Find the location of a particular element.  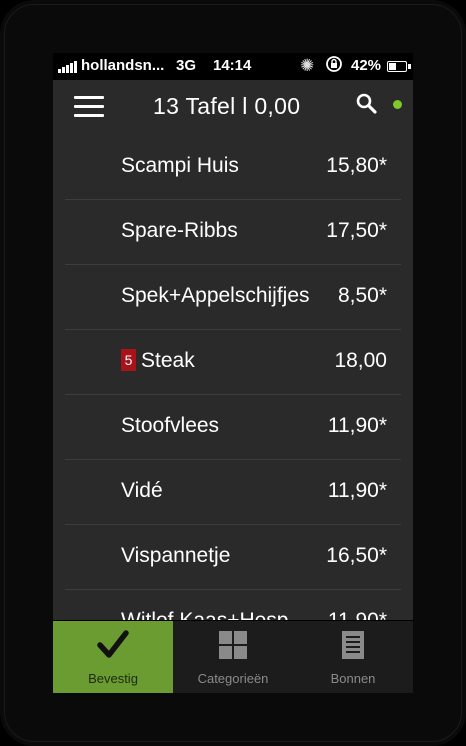

item-name-text: Steak is located at coordinates (168, 360).